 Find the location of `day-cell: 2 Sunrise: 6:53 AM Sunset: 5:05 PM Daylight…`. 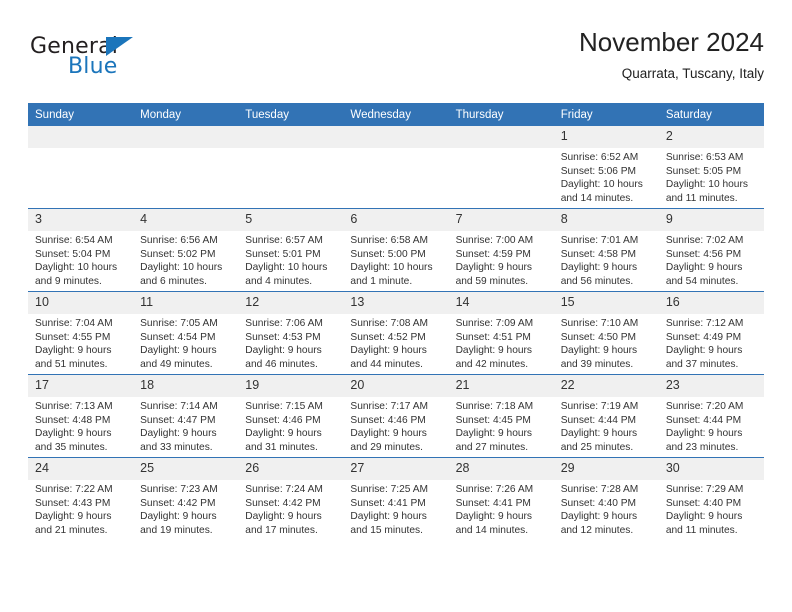

day-cell: 2 Sunrise: 6:53 AM Sunset: 5:05 PM Daylight… is located at coordinates (711, 167).